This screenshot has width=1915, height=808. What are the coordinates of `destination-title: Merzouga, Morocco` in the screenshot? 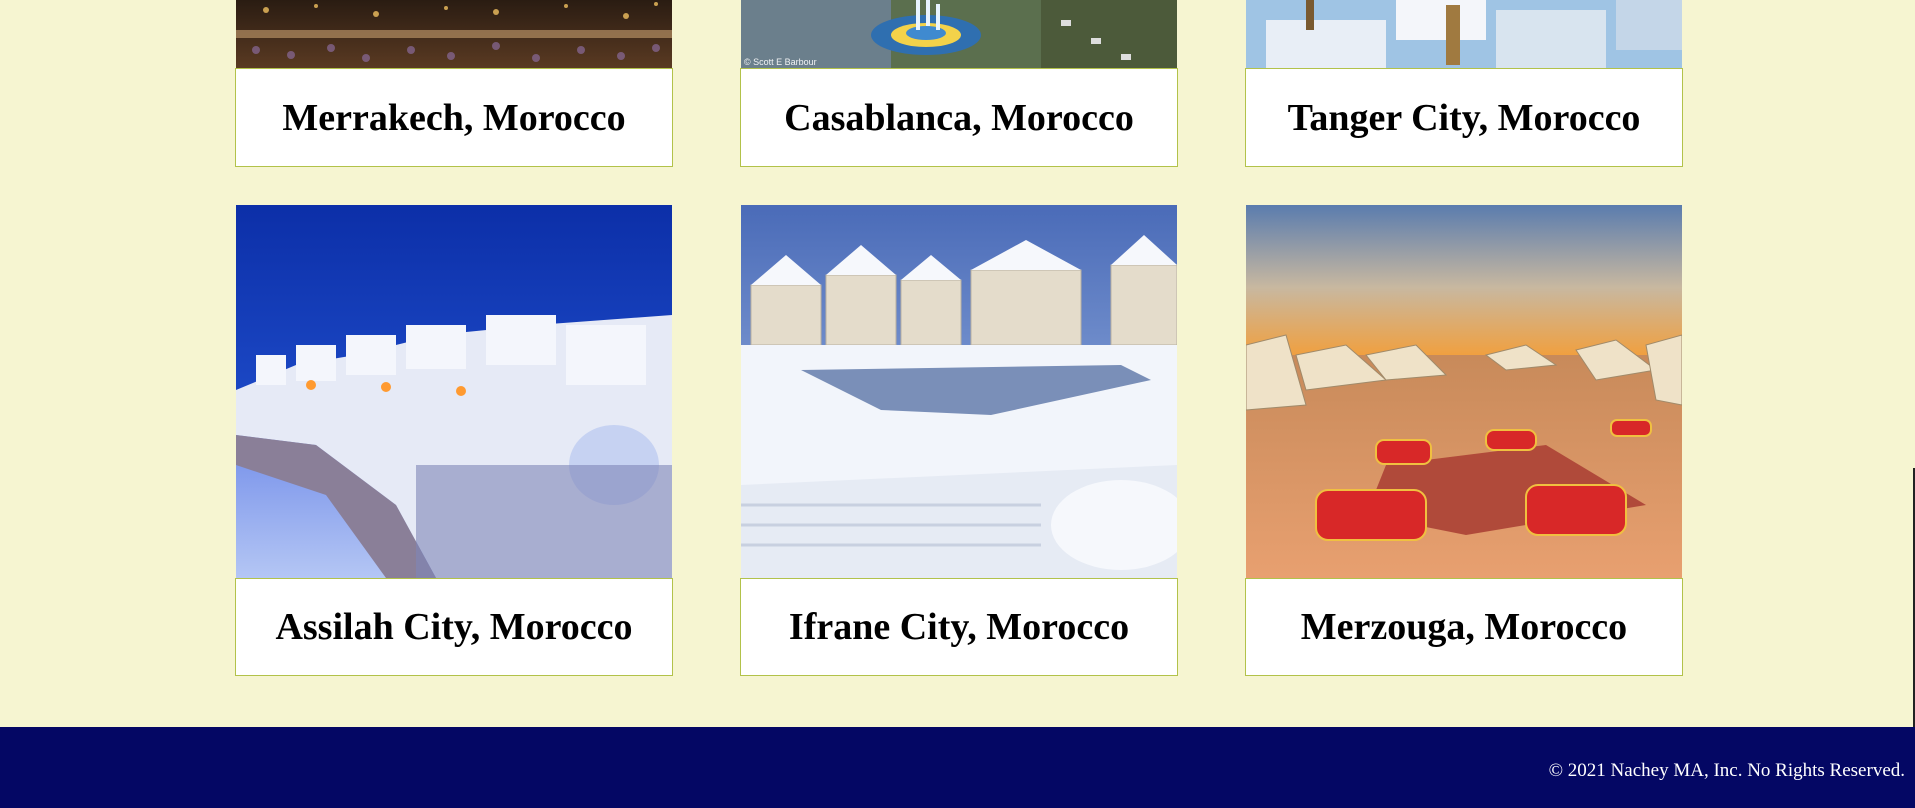 It's located at (1464, 627).